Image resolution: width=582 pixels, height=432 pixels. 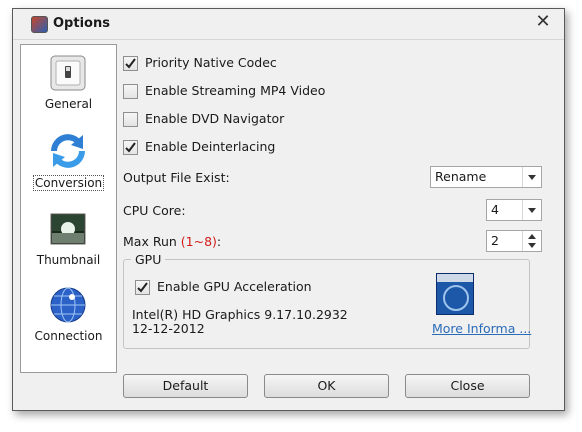 What do you see at coordinates (514, 241) in the screenshot?
I see `max-run-stepper: 2` at bounding box center [514, 241].